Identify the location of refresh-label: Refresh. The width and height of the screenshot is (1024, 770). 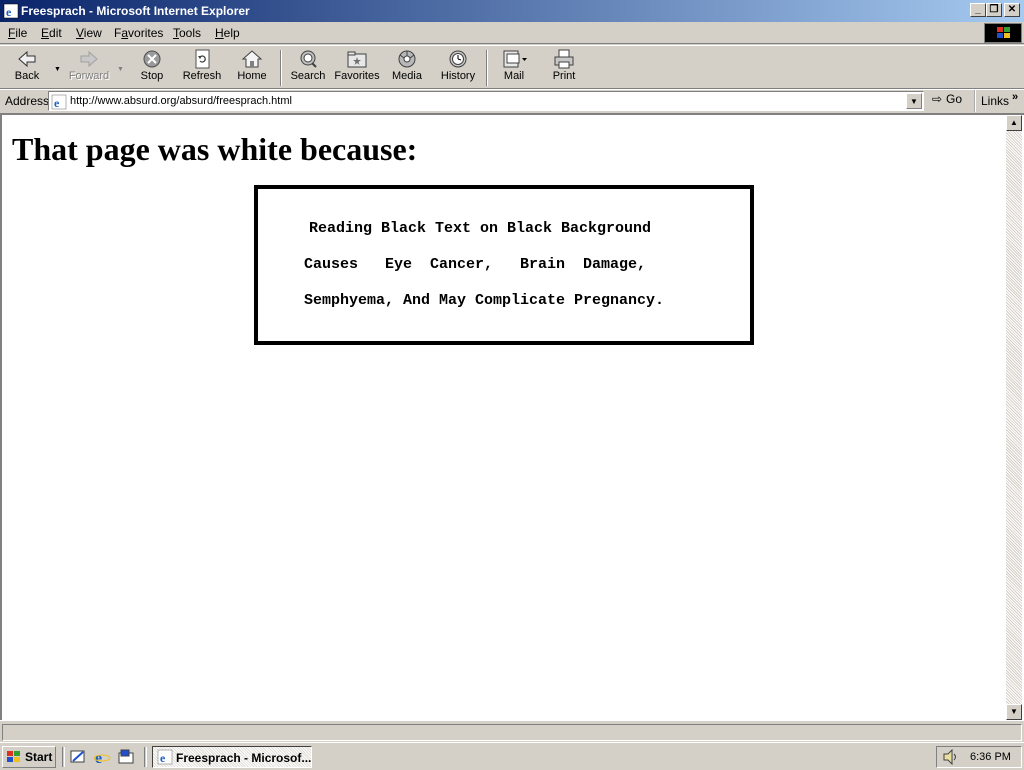
(202, 76).